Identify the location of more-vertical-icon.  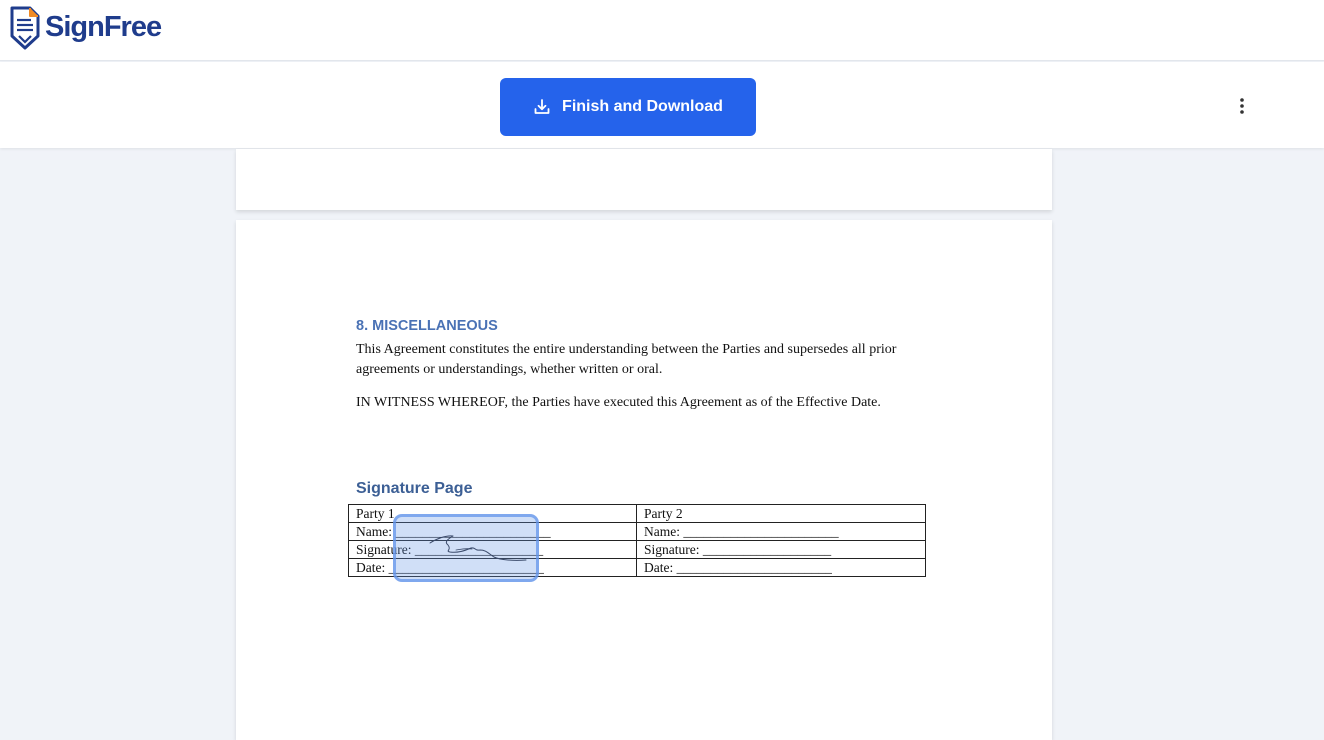
(1242, 106).